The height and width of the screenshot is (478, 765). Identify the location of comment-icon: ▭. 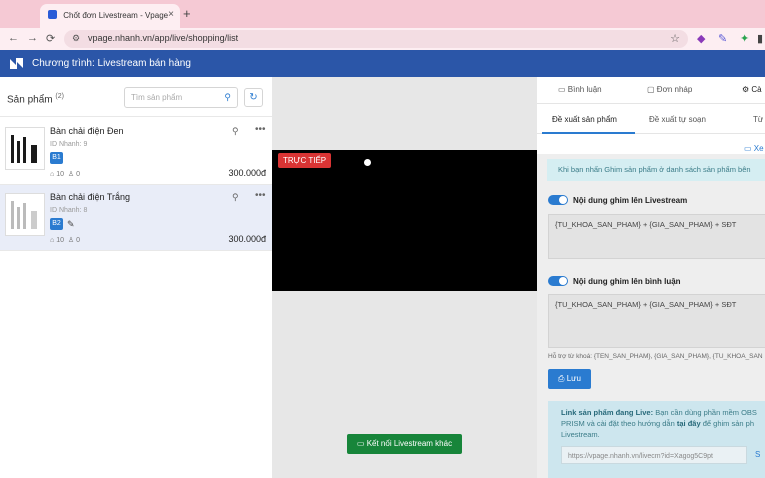
(562, 89).